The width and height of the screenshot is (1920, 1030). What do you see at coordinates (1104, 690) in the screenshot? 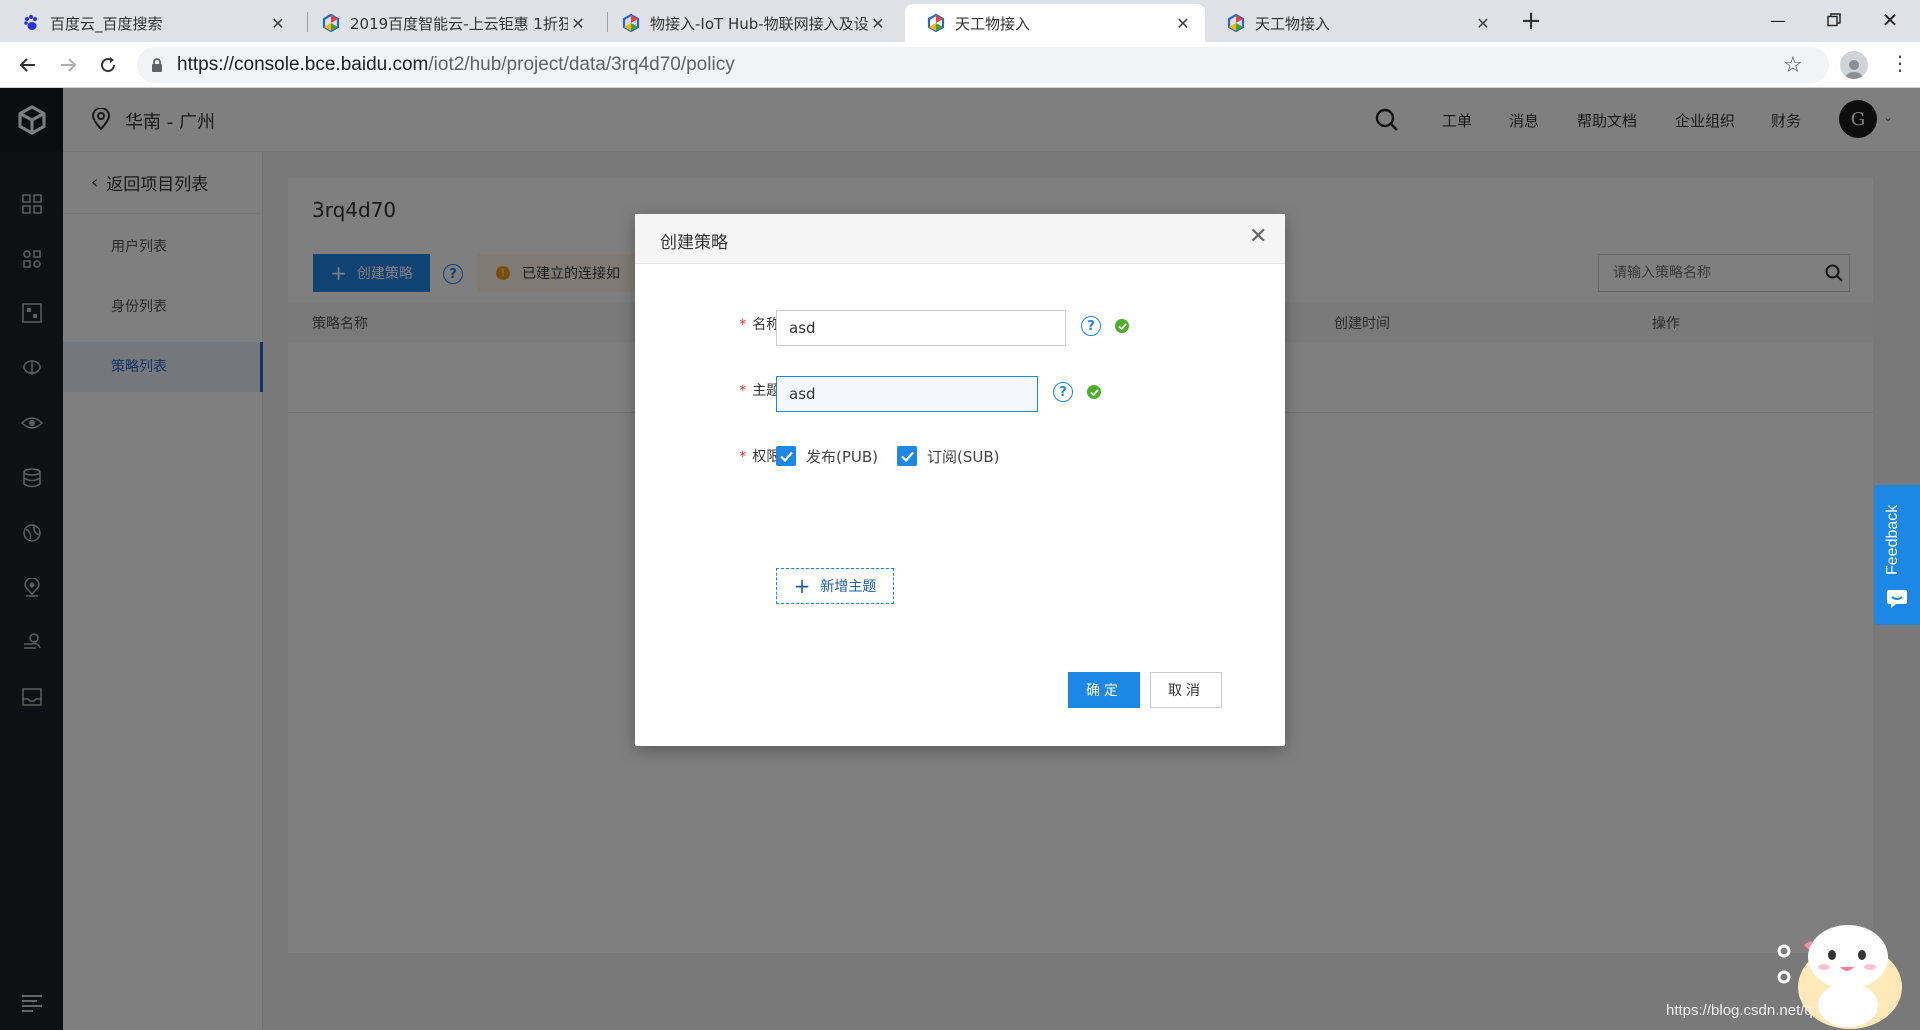
I see `confirm-button: 确定` at bounding box center [1104, 690].